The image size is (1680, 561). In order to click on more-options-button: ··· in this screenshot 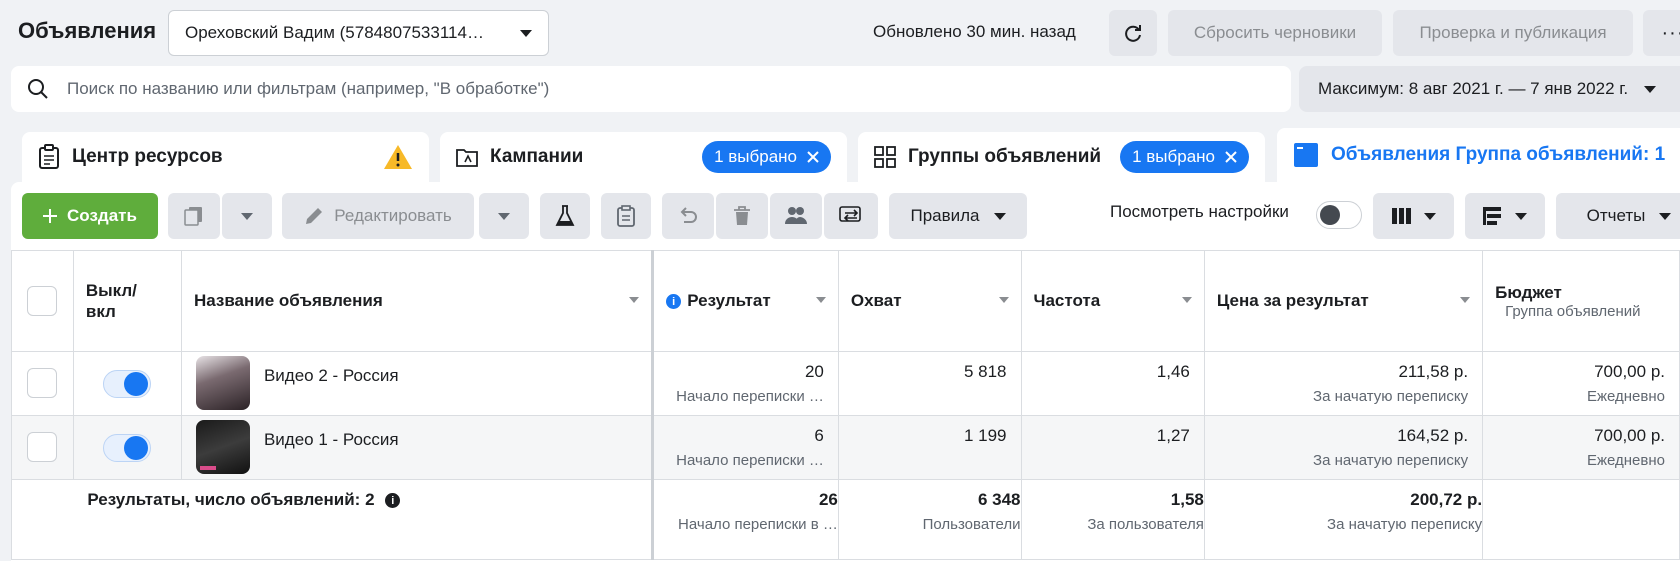, I will do `click(1661, 33)`.